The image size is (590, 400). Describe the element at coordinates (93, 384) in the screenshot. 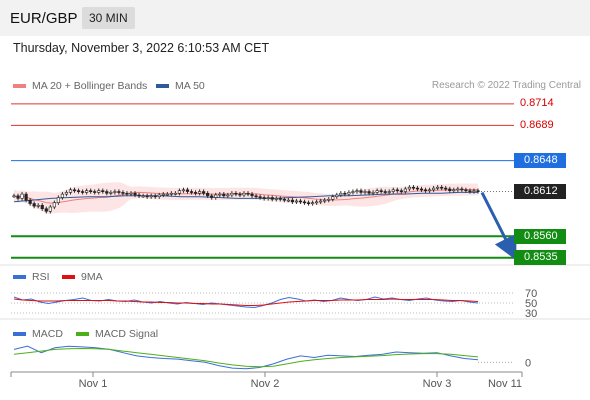

I see `x-axis-label: Nov 1` at that location.